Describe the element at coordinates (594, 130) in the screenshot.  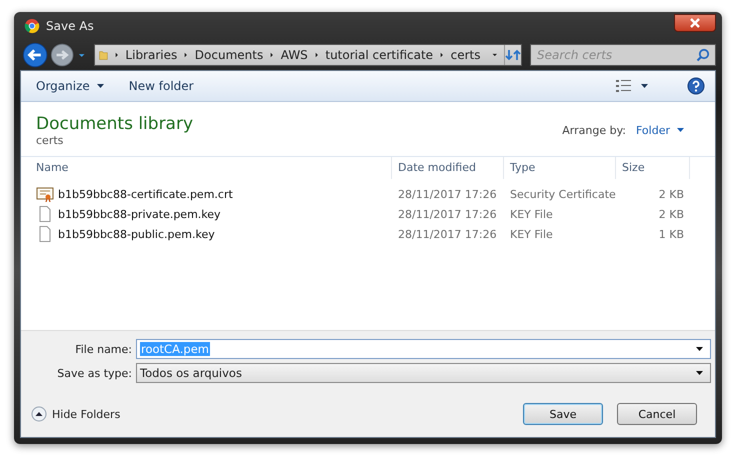
I see `arrange-label: Arrange by:` at that location.